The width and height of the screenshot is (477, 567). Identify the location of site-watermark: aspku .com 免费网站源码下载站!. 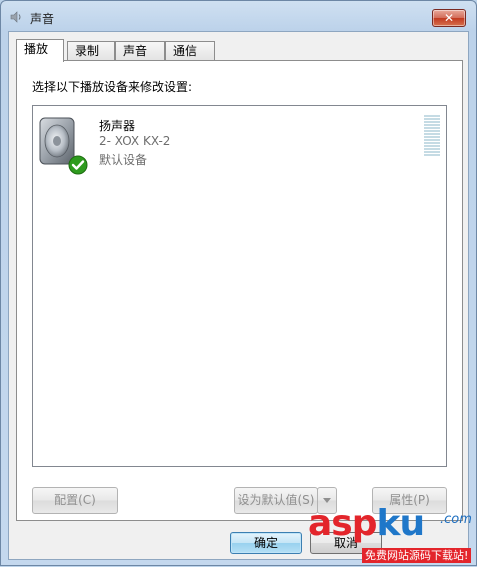
(391, 535).